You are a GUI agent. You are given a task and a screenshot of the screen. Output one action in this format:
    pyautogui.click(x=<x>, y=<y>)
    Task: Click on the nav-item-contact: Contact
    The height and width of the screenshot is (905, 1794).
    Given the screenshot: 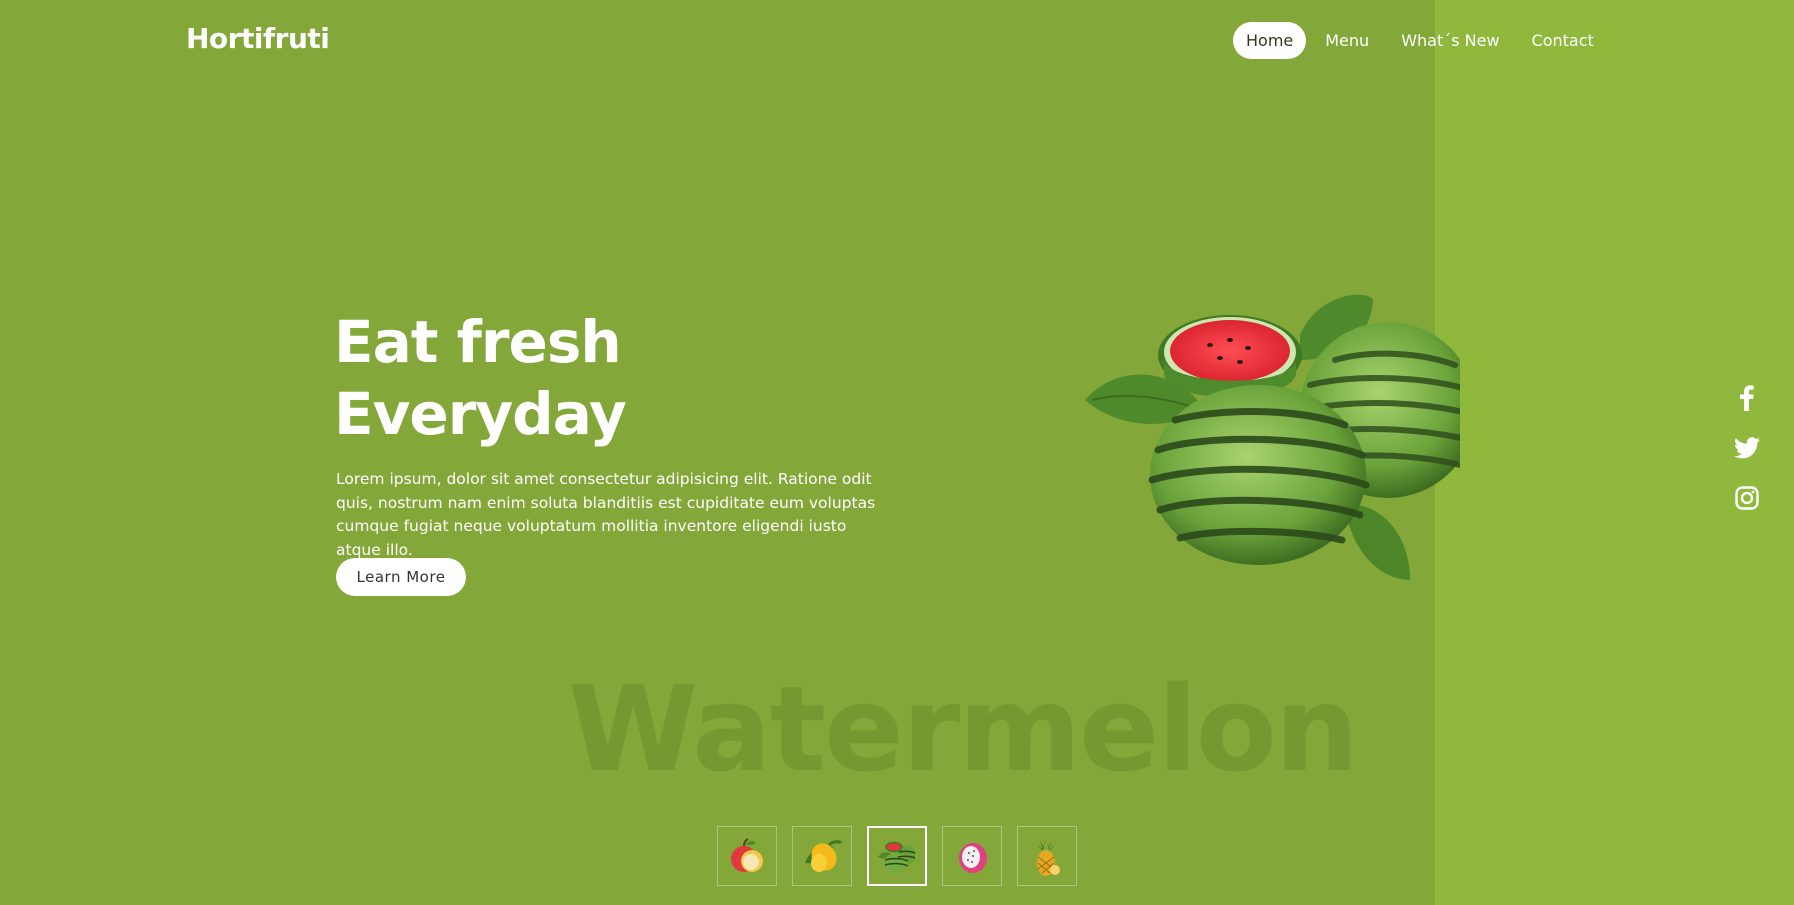 What is the action you would take?
    pyautogui.click(x=1563, y=40)
    